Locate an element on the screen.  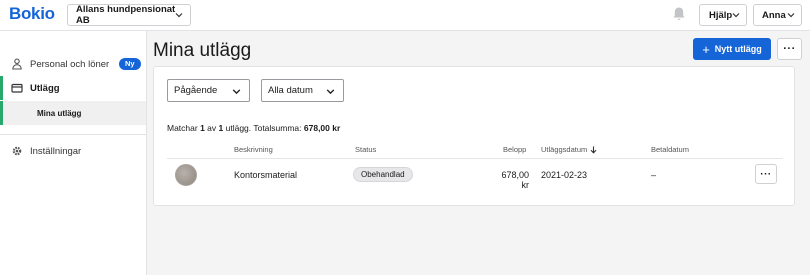
row-pay-date: – is located at coordinates (654, 175).